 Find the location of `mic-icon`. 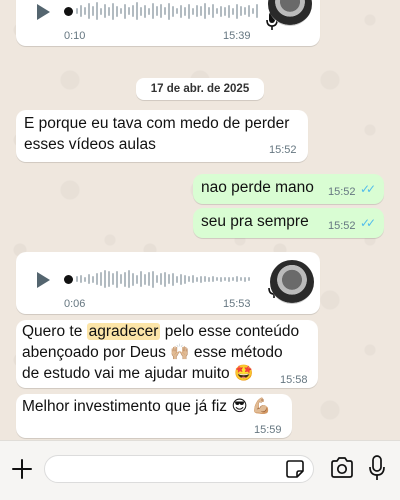

mic-icon is located at coordinates (377, 468).